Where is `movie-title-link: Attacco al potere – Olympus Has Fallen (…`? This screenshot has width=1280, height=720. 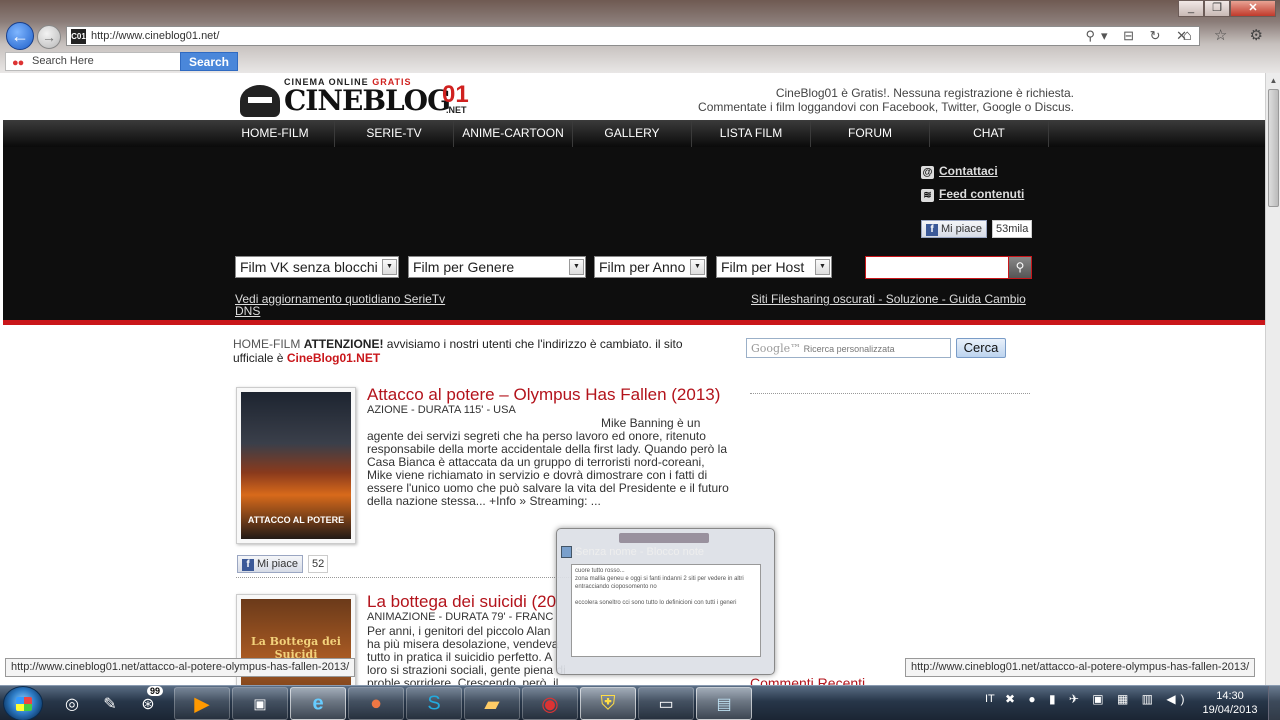
movie-title-link: Attacco al potere – Olympus Has Fallen (… is located at coordinates (543, 395).